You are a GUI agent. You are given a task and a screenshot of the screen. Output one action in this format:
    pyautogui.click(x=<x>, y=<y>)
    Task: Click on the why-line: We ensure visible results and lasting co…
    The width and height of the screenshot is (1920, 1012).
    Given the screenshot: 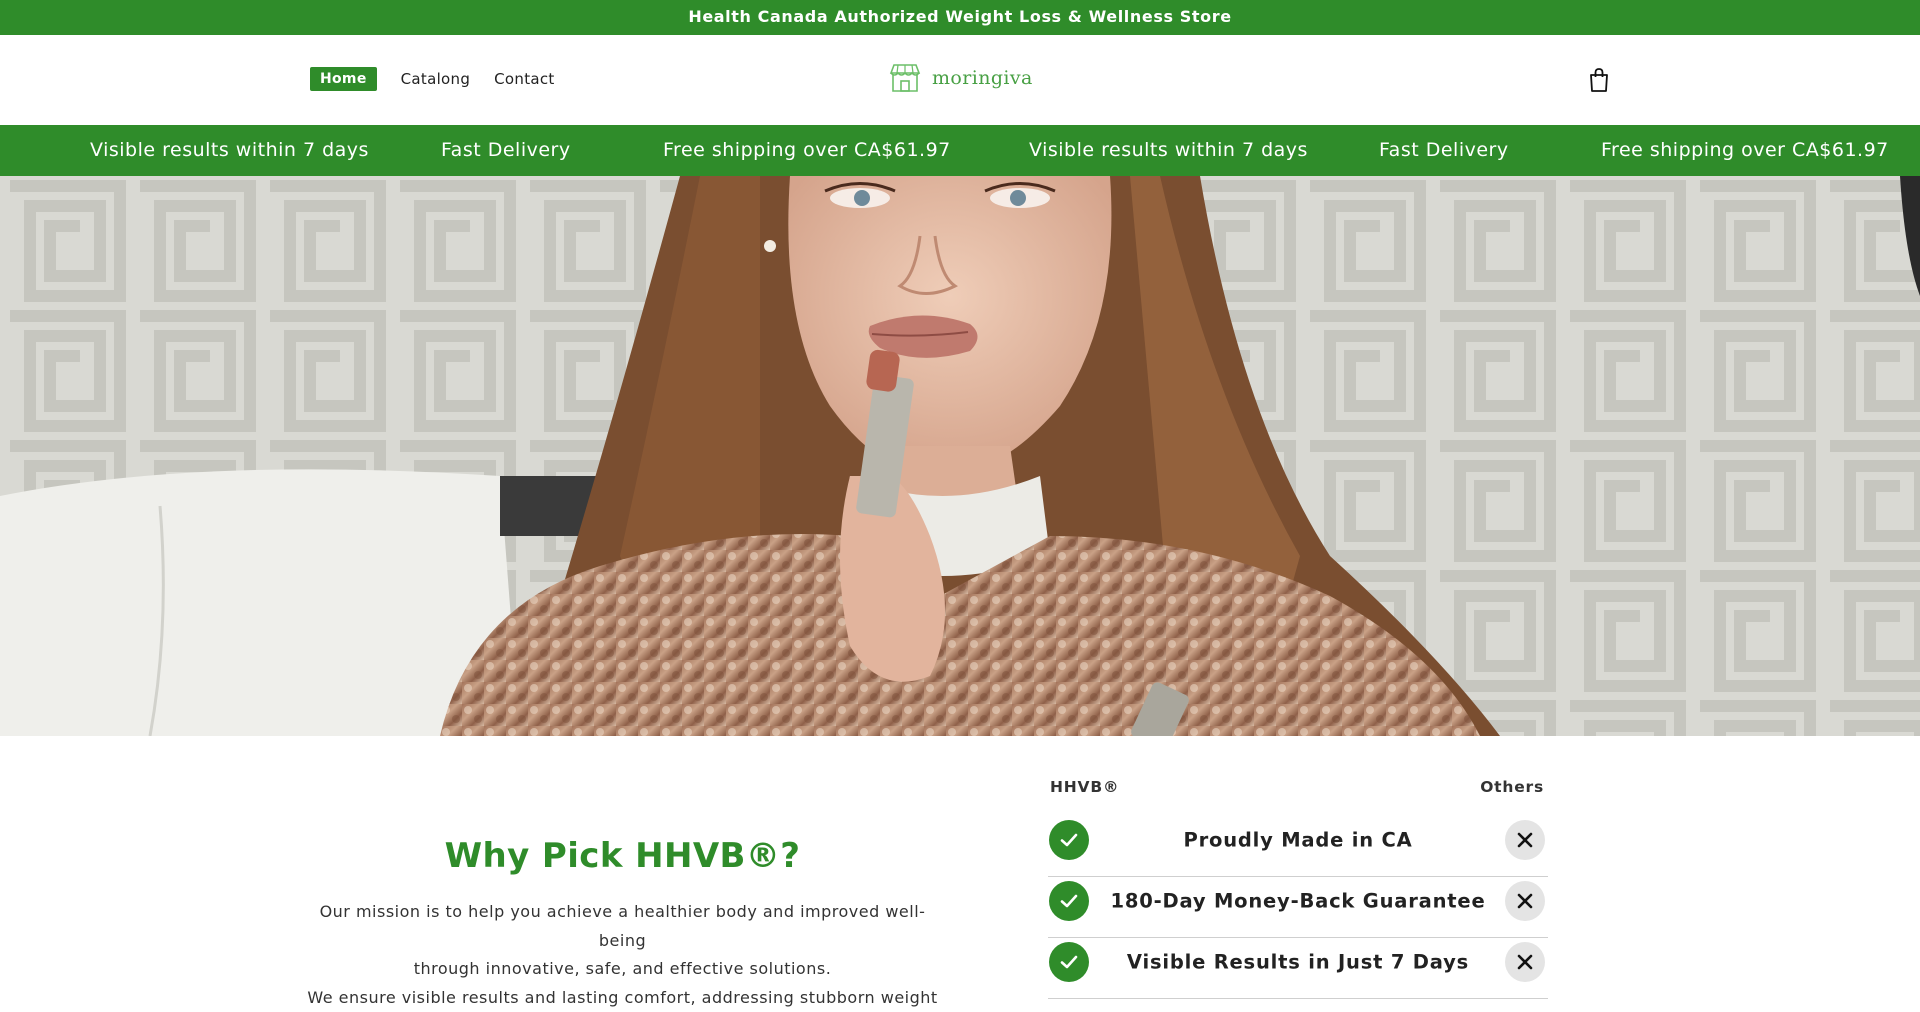 What is the action you would take?
    pyautogui.click(x=622, y=997)
    